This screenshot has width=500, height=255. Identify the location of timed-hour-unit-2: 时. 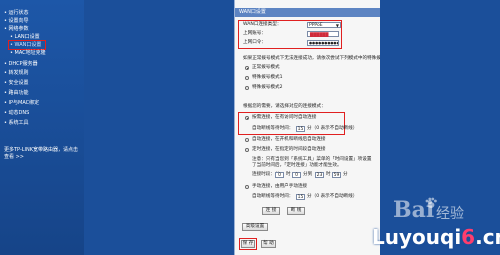
(328, 174).